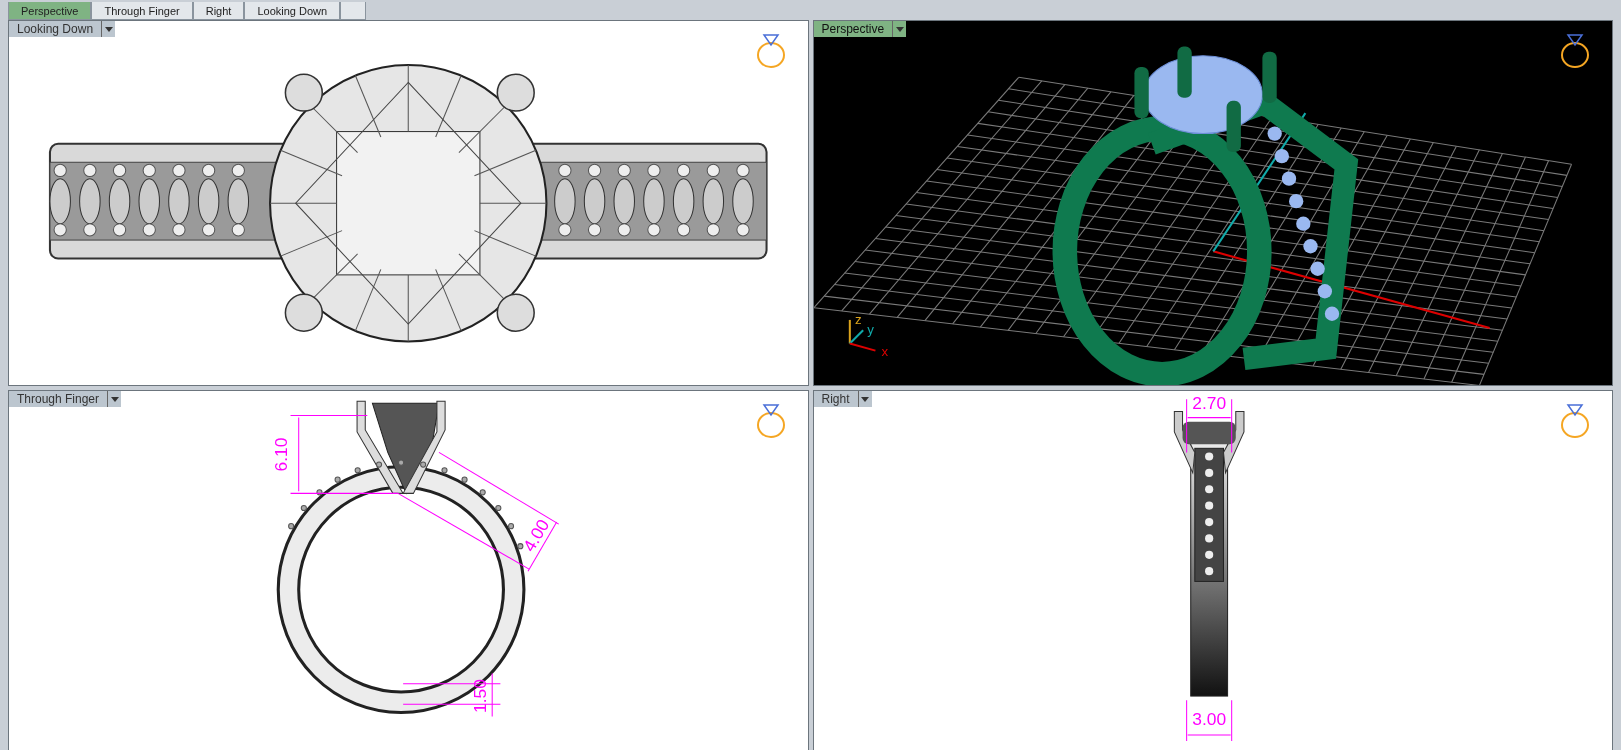 The height and width of the screenshot is (750, 1621). Describe the element at coordinates (292, 11) in the screenshot. I see `view-tab: Looking Down` at that location.